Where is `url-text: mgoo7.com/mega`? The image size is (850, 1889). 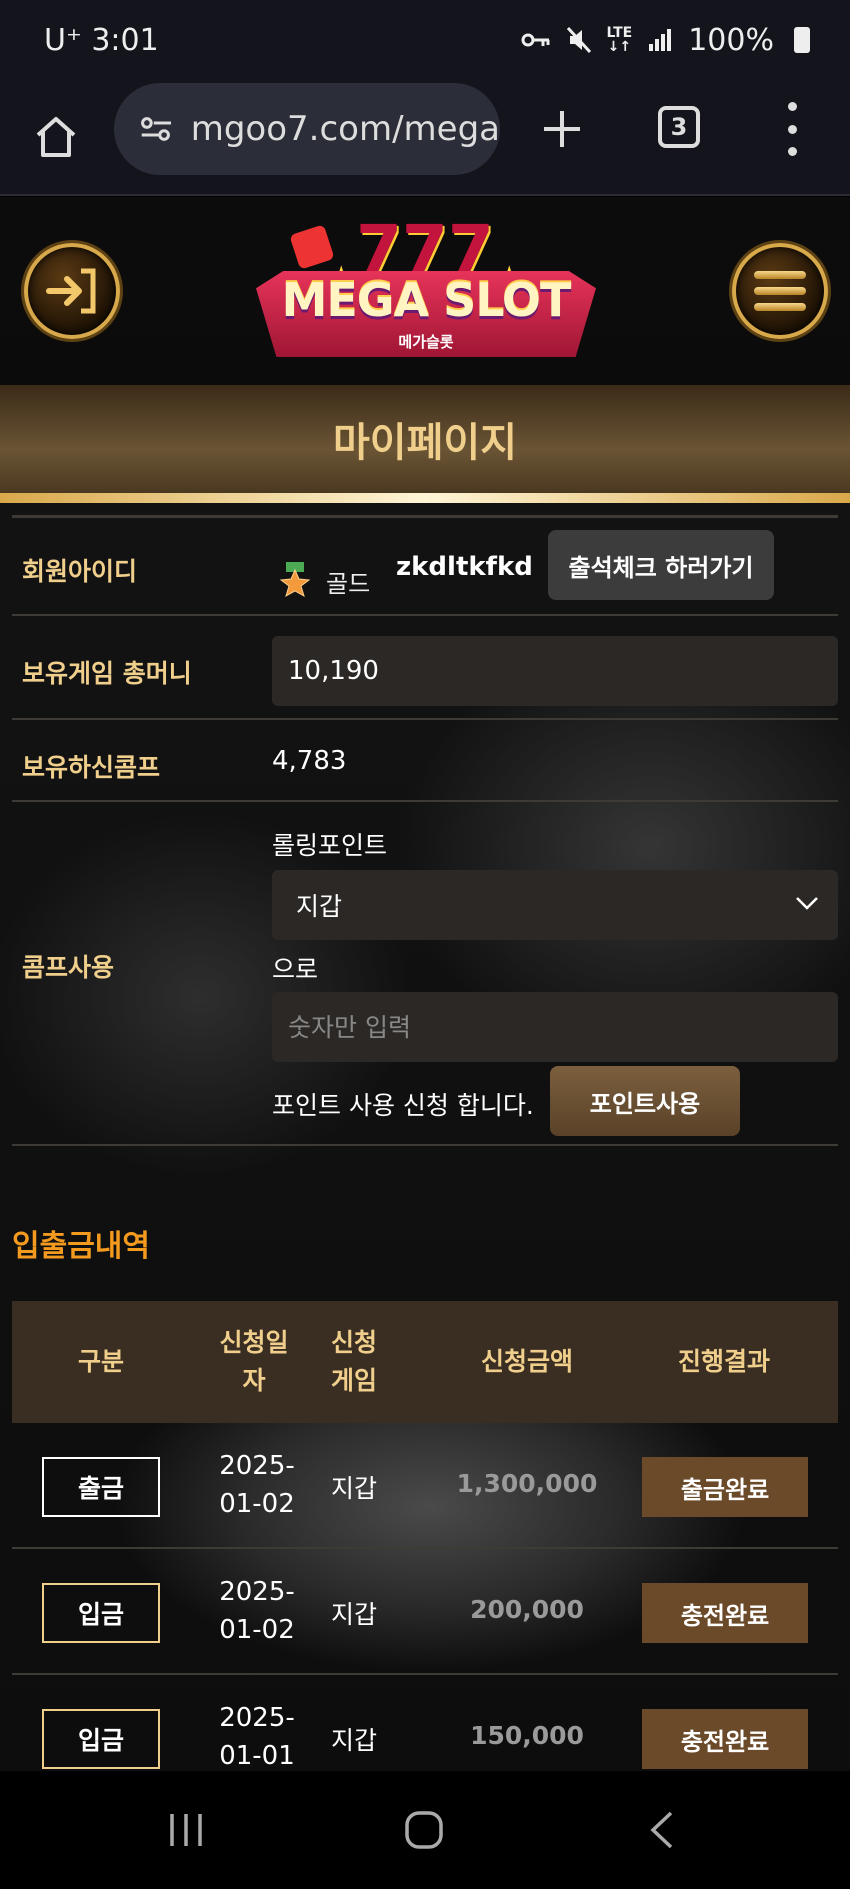 url-text: mgoo7.com/mega is located at coordinates (345, 129).